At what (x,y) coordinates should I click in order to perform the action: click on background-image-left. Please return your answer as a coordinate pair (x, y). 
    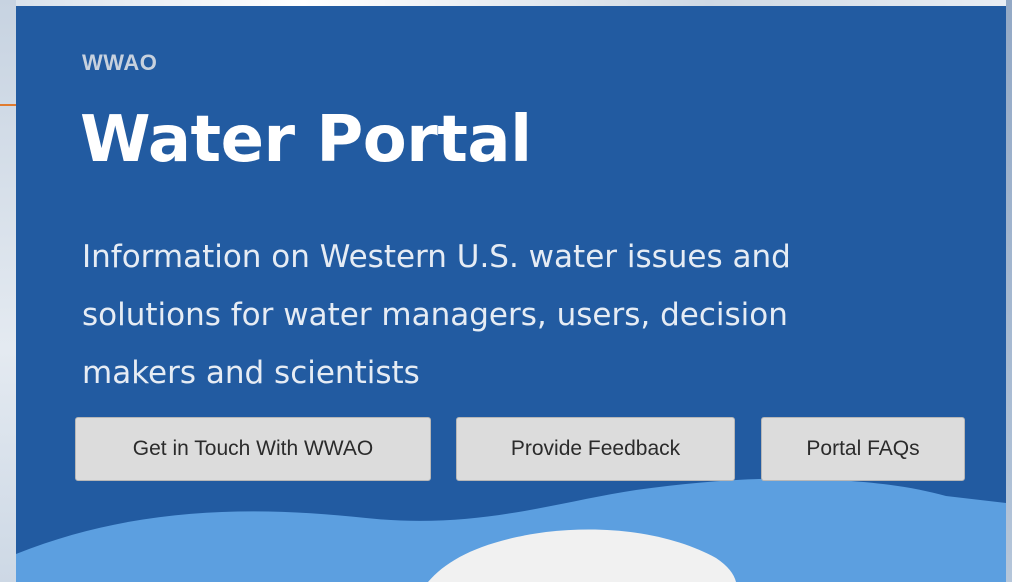
    Looking at the image, I should click on (8, 291).